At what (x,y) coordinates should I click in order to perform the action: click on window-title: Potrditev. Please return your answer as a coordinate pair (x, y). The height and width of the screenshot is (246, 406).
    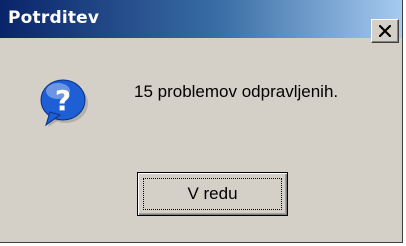
    Looking at the image, I should click on (54, 18).